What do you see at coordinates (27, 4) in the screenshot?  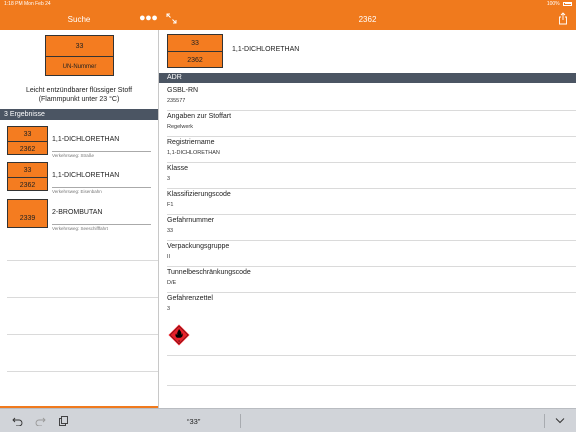 I see `status-time-date: 1:18 PM Mon Feb 24` at bounding box center [27, 4].